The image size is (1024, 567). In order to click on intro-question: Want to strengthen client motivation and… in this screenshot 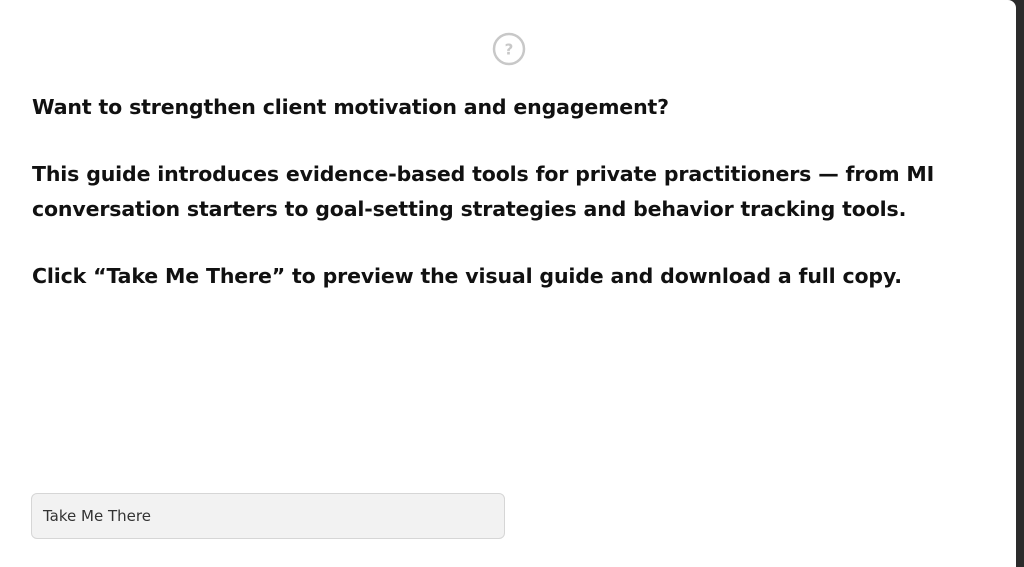, I will do `click(350, 107)`.